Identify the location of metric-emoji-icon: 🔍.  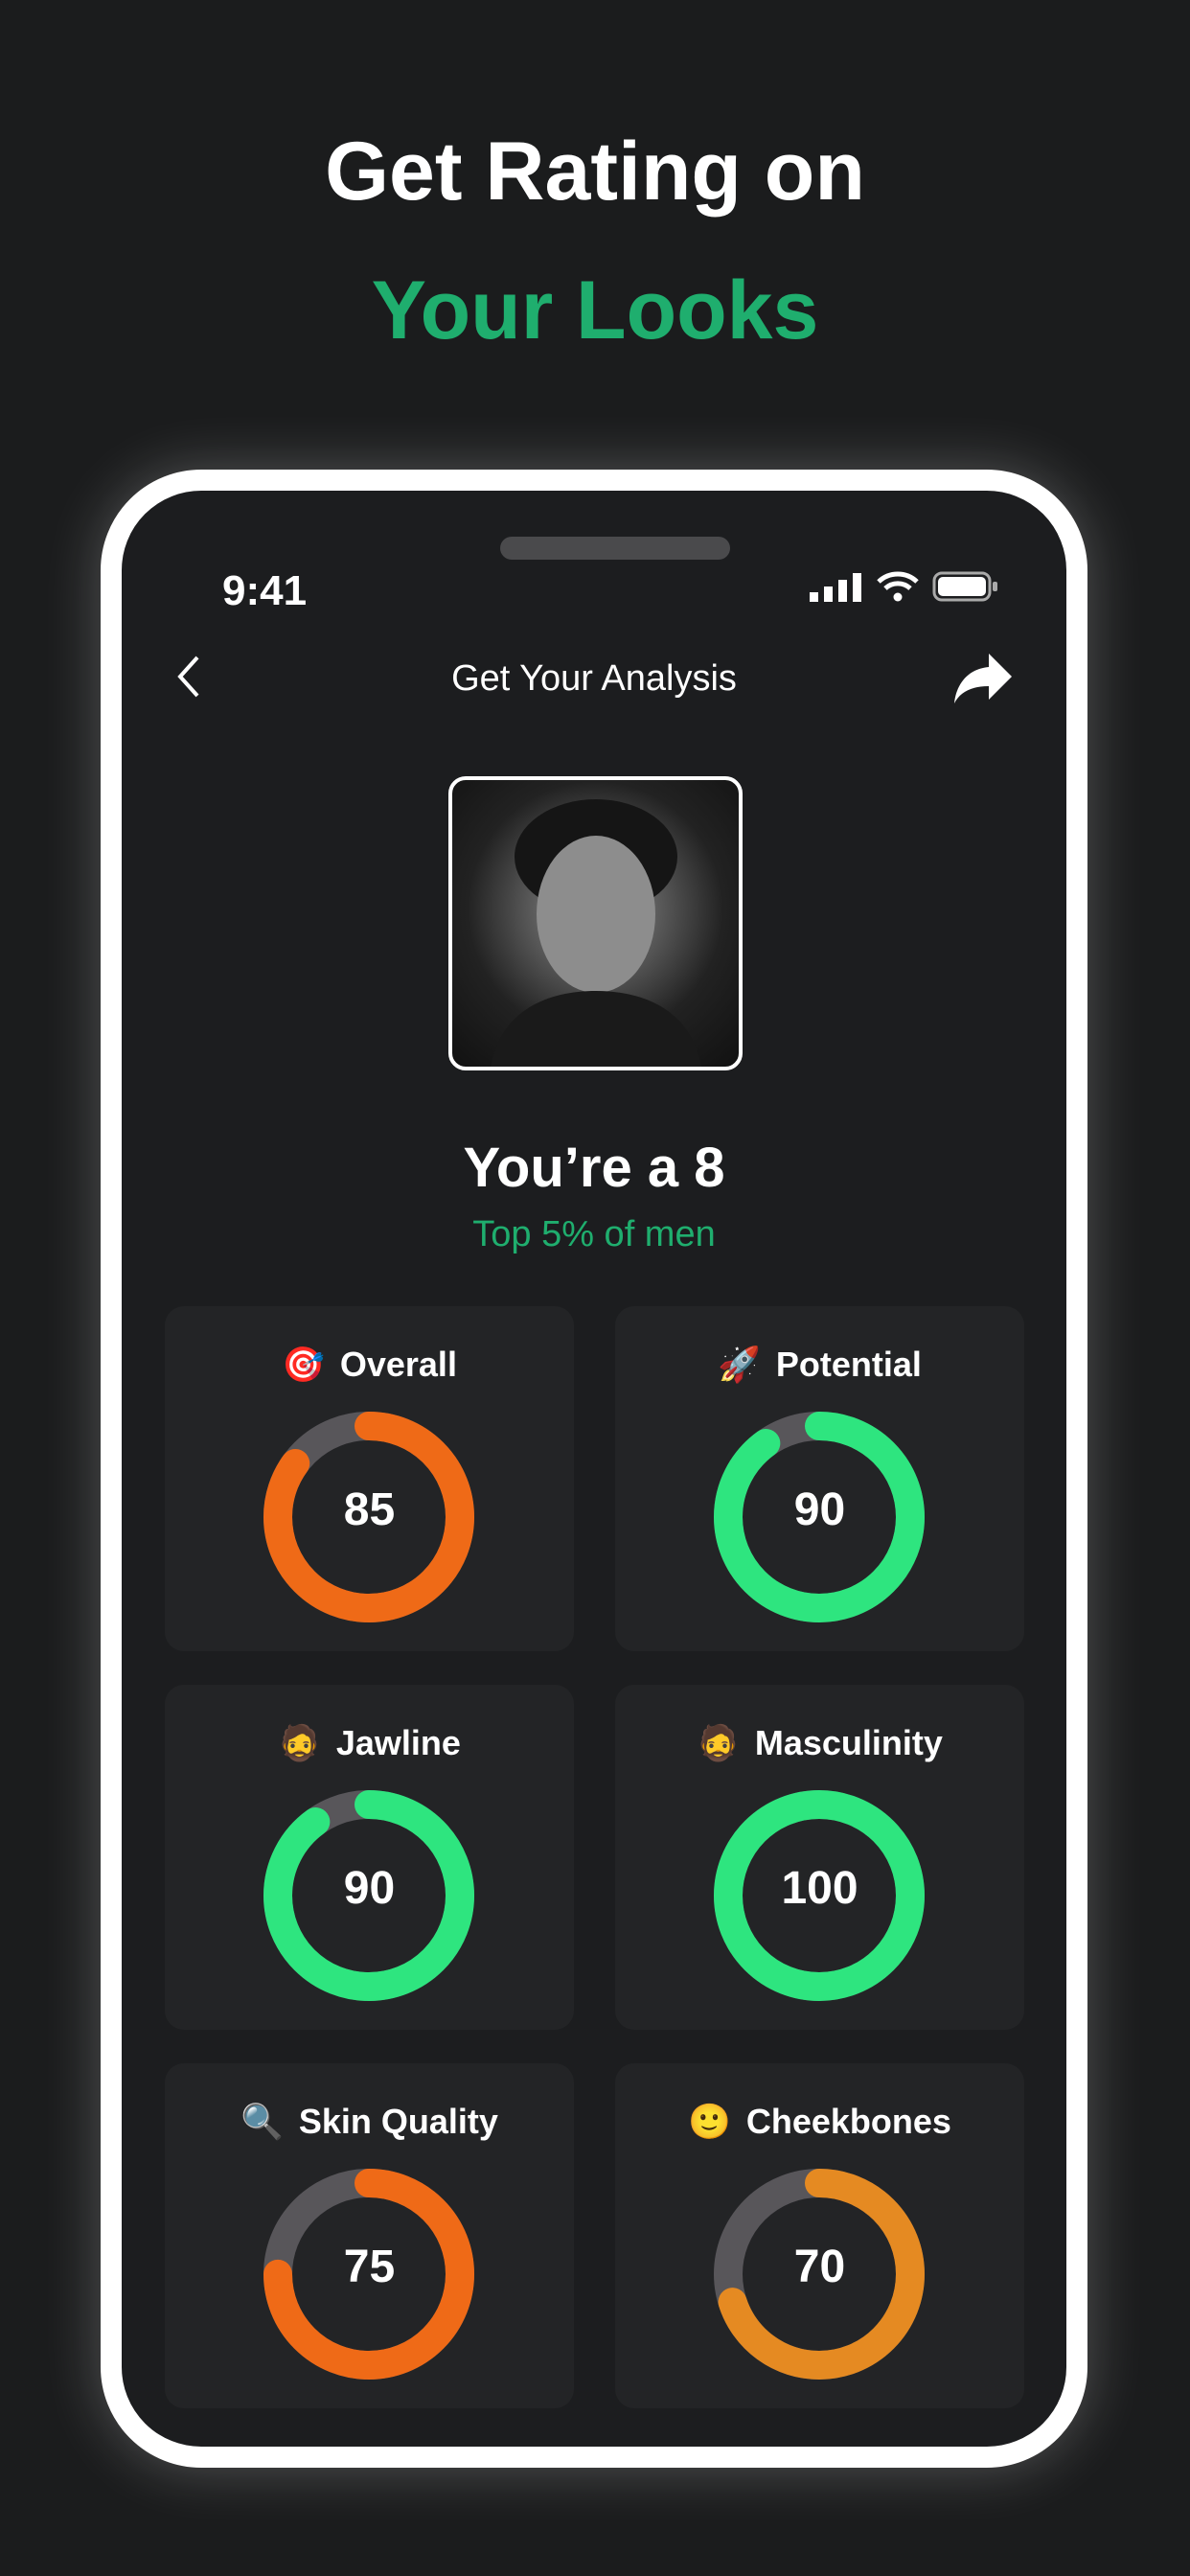
(262, 2121).